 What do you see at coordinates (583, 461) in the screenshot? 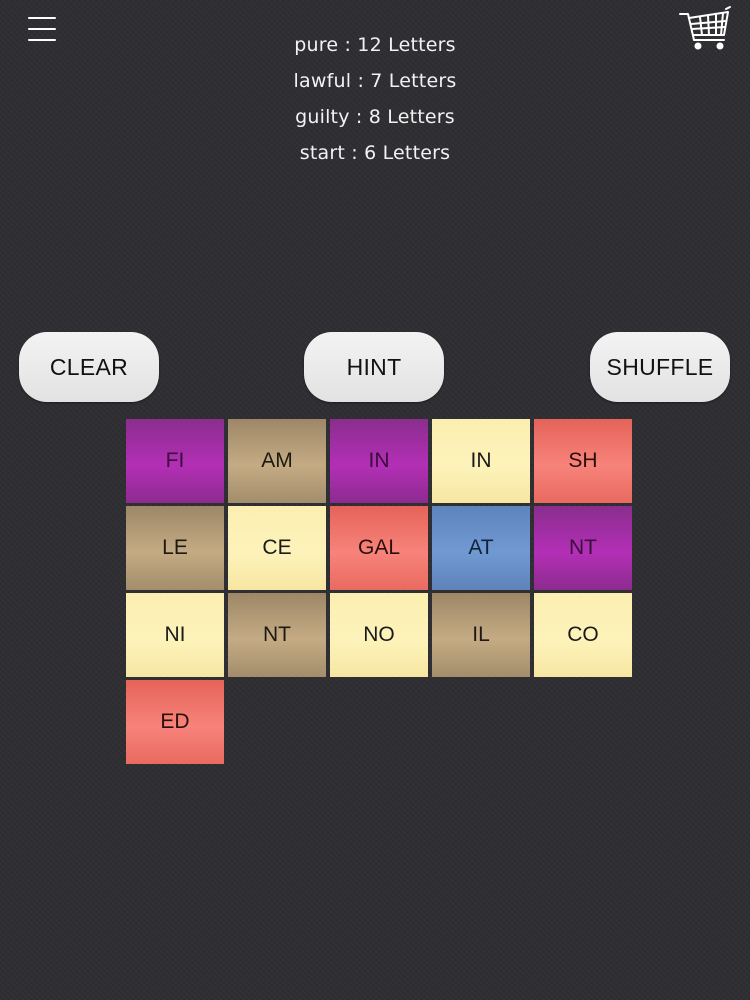
I see `letter-tile: SH` at bounding box center [583, 461].